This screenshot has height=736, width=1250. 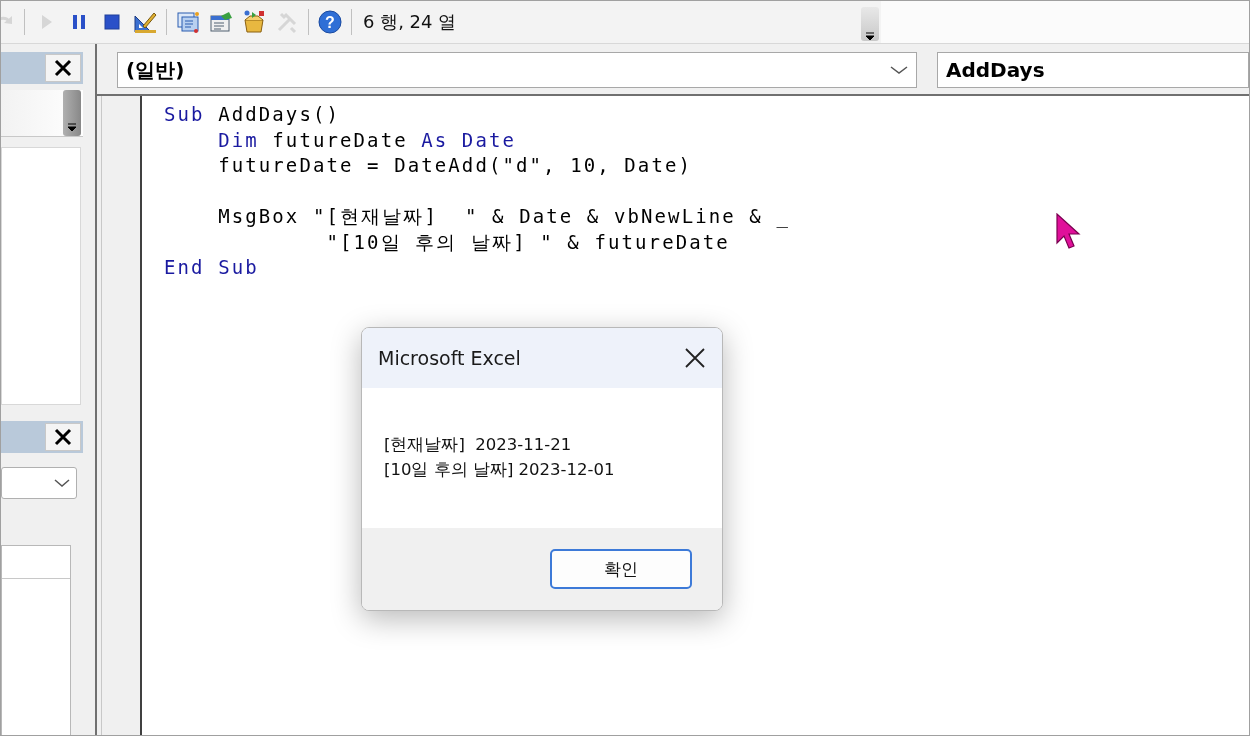 I want to click on toolbar-overflow-button, so click(x=870, y=24).